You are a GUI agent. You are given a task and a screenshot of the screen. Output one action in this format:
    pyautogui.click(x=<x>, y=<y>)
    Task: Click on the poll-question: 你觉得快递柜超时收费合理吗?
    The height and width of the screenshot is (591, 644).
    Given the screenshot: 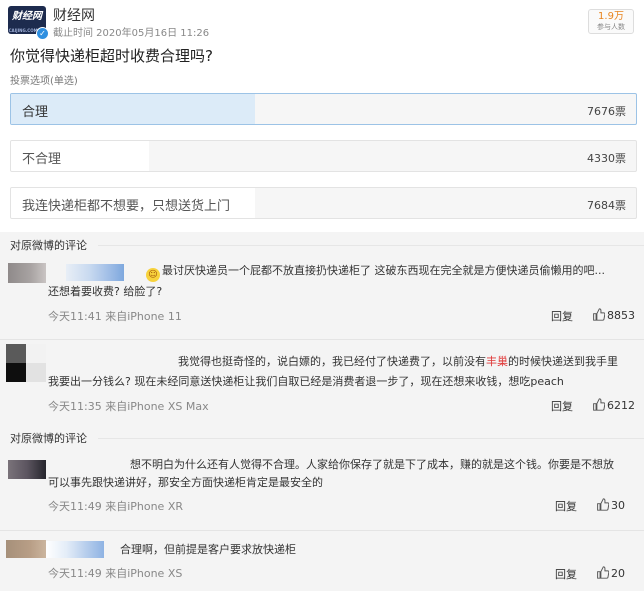 What is the action you would take?
    pyautogui.click(x=111, y=56)
    